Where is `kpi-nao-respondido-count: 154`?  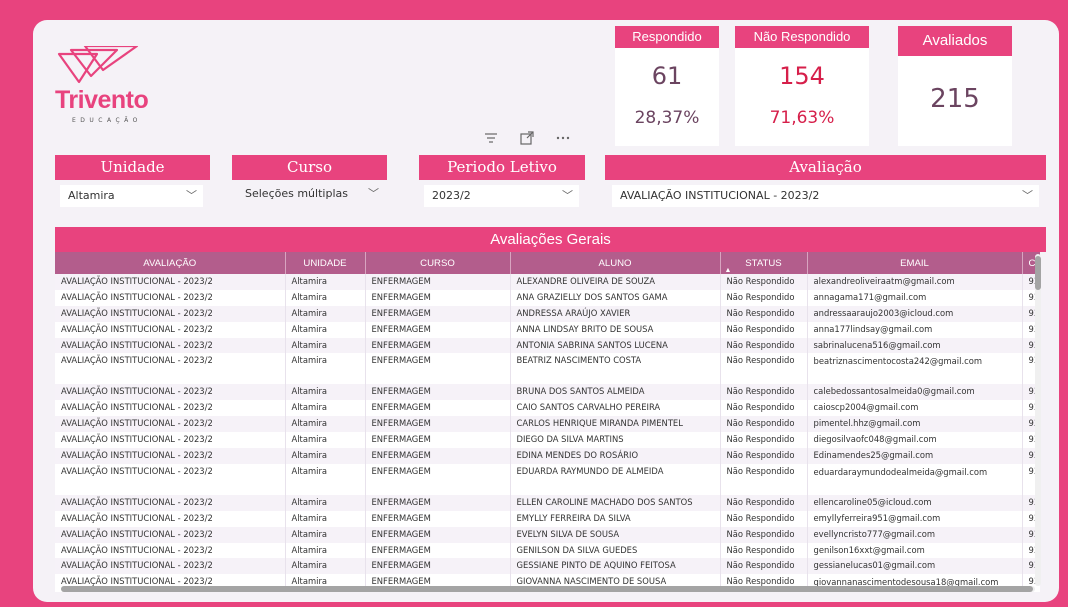 kpi-nao-respondido-count: 154 is located at coordinates (802, 76).